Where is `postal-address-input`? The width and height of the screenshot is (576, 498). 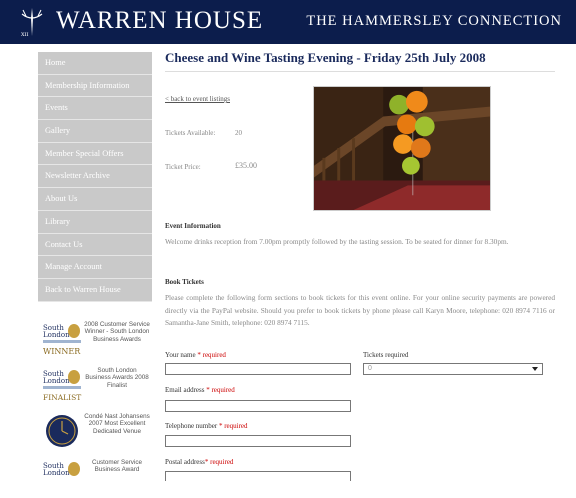 postal-address-input is located at coordinates (258, 476).